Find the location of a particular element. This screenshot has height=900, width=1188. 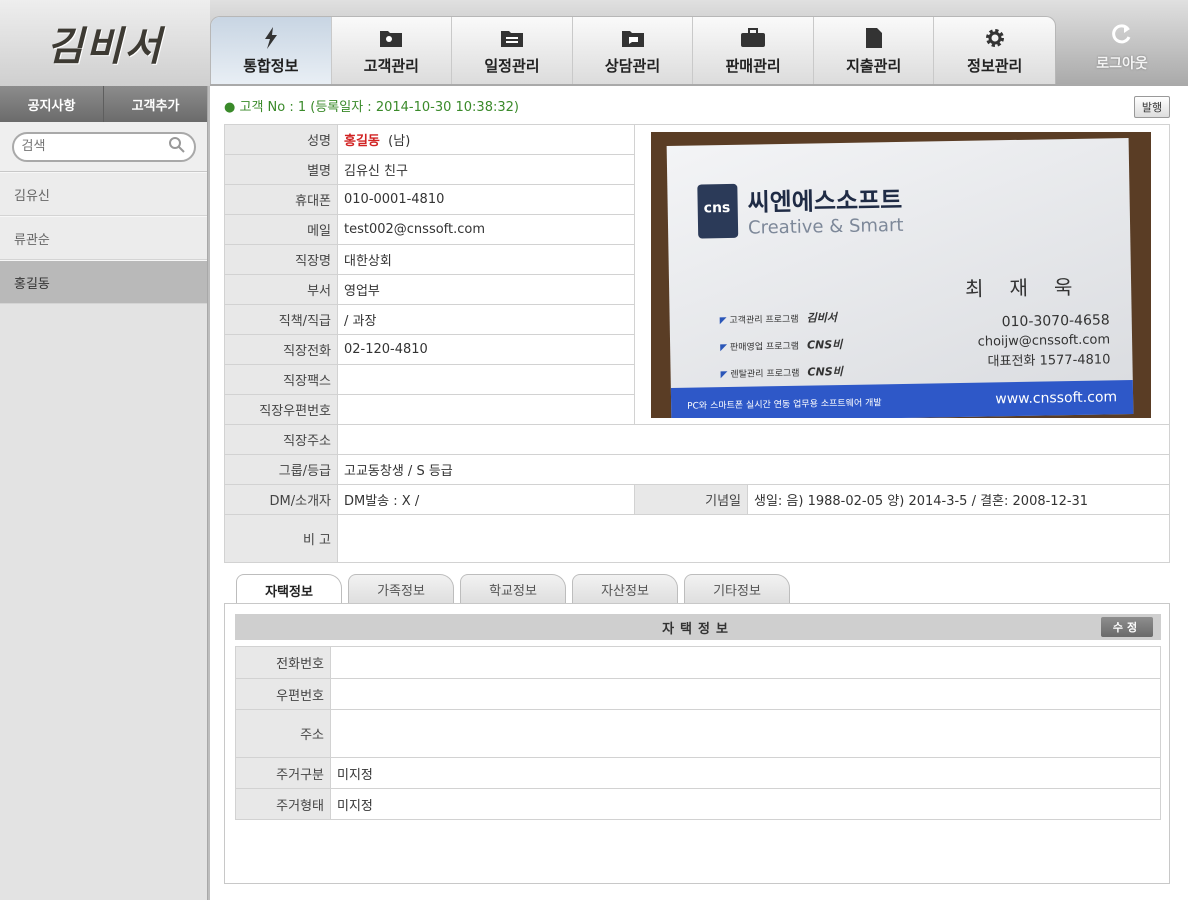

detail-subtabs: 자택정보 가족정보 학교정보 자산정보 기타정보 is located at coordinates (513, 589).